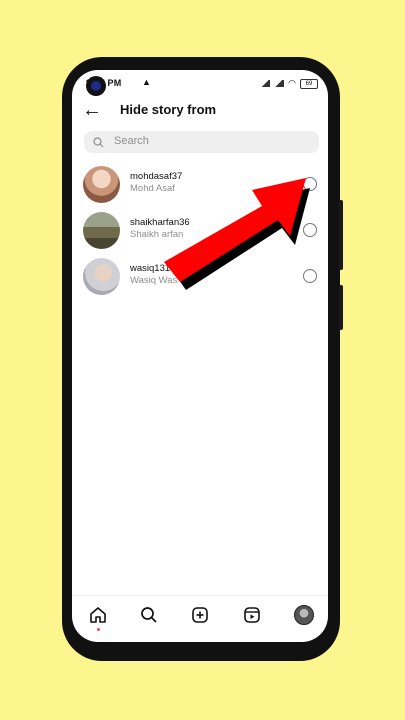 This screenshot has width=405, height=720. I want to click on wifi-icon: ◠, so click(292, 83).